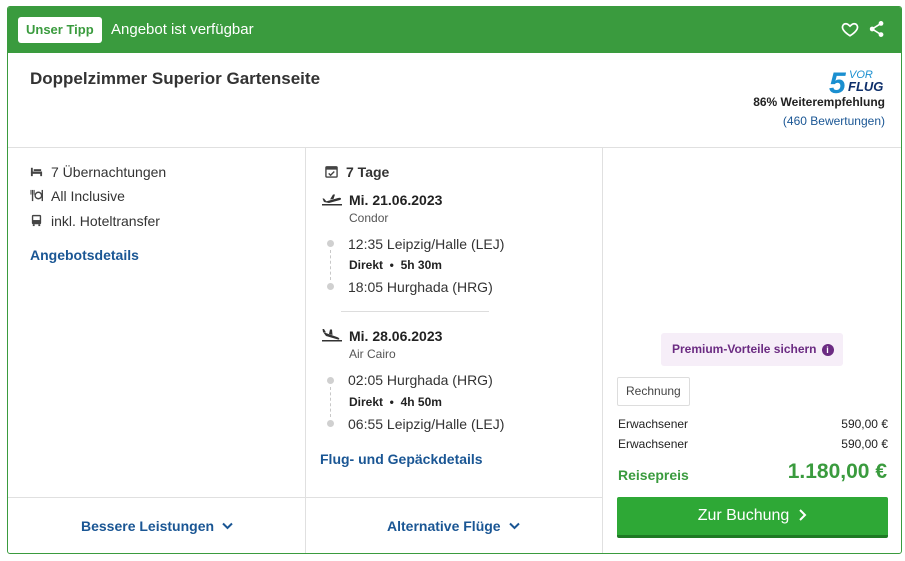 This screenshot has height=561, width=905. What do you see at coordinates (803, 515) in the screenshot?
I see `chevron-right-icon` at bounding box center [803, 515].